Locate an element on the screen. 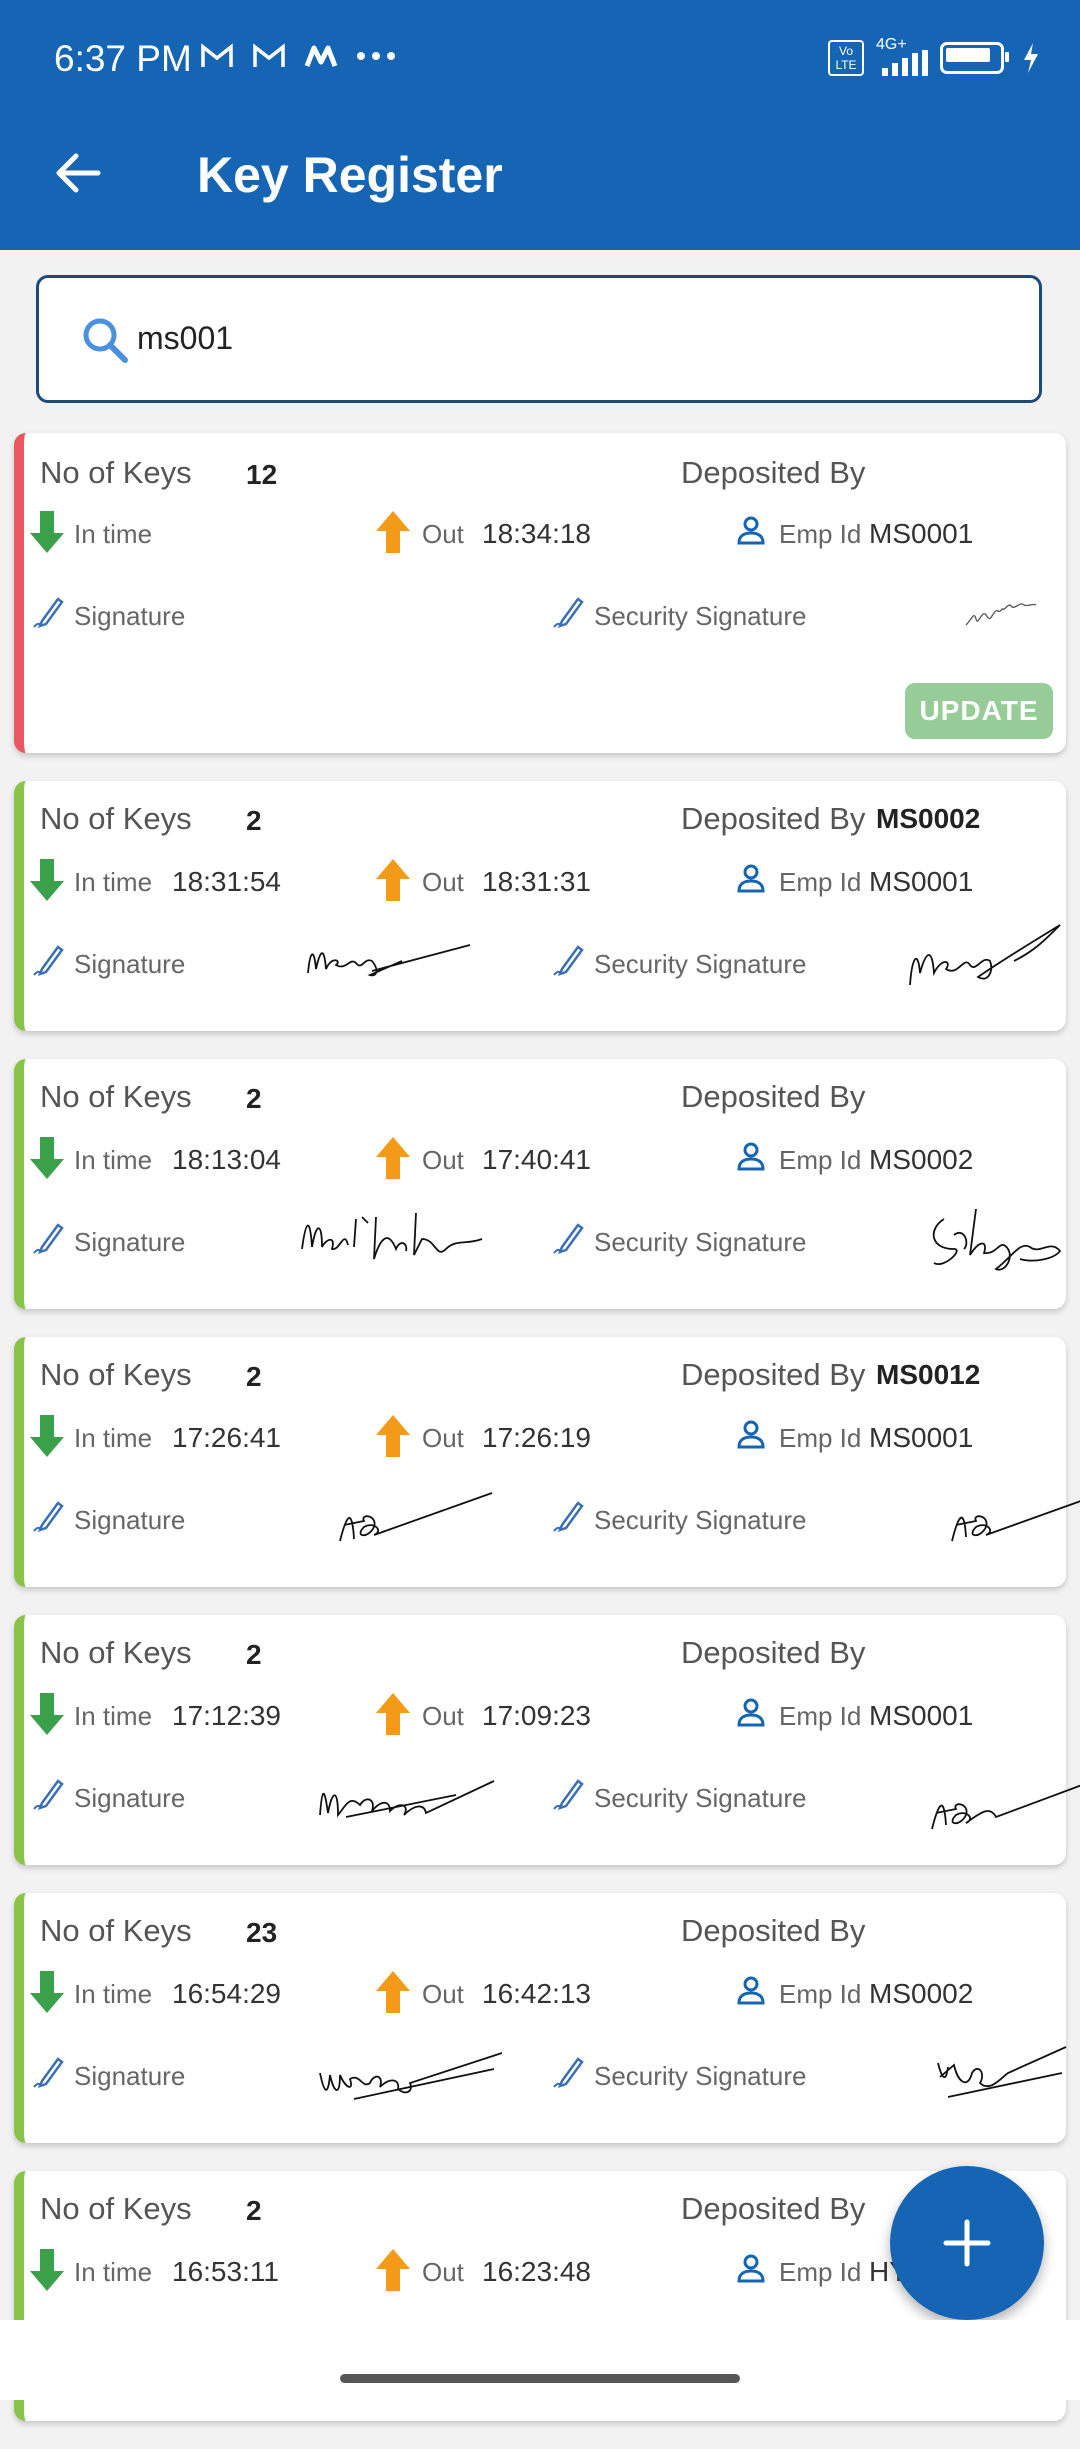  app-bar: 6:37 PM Vo LTE 4G+ Key Register is located at coordinates (540, 125).